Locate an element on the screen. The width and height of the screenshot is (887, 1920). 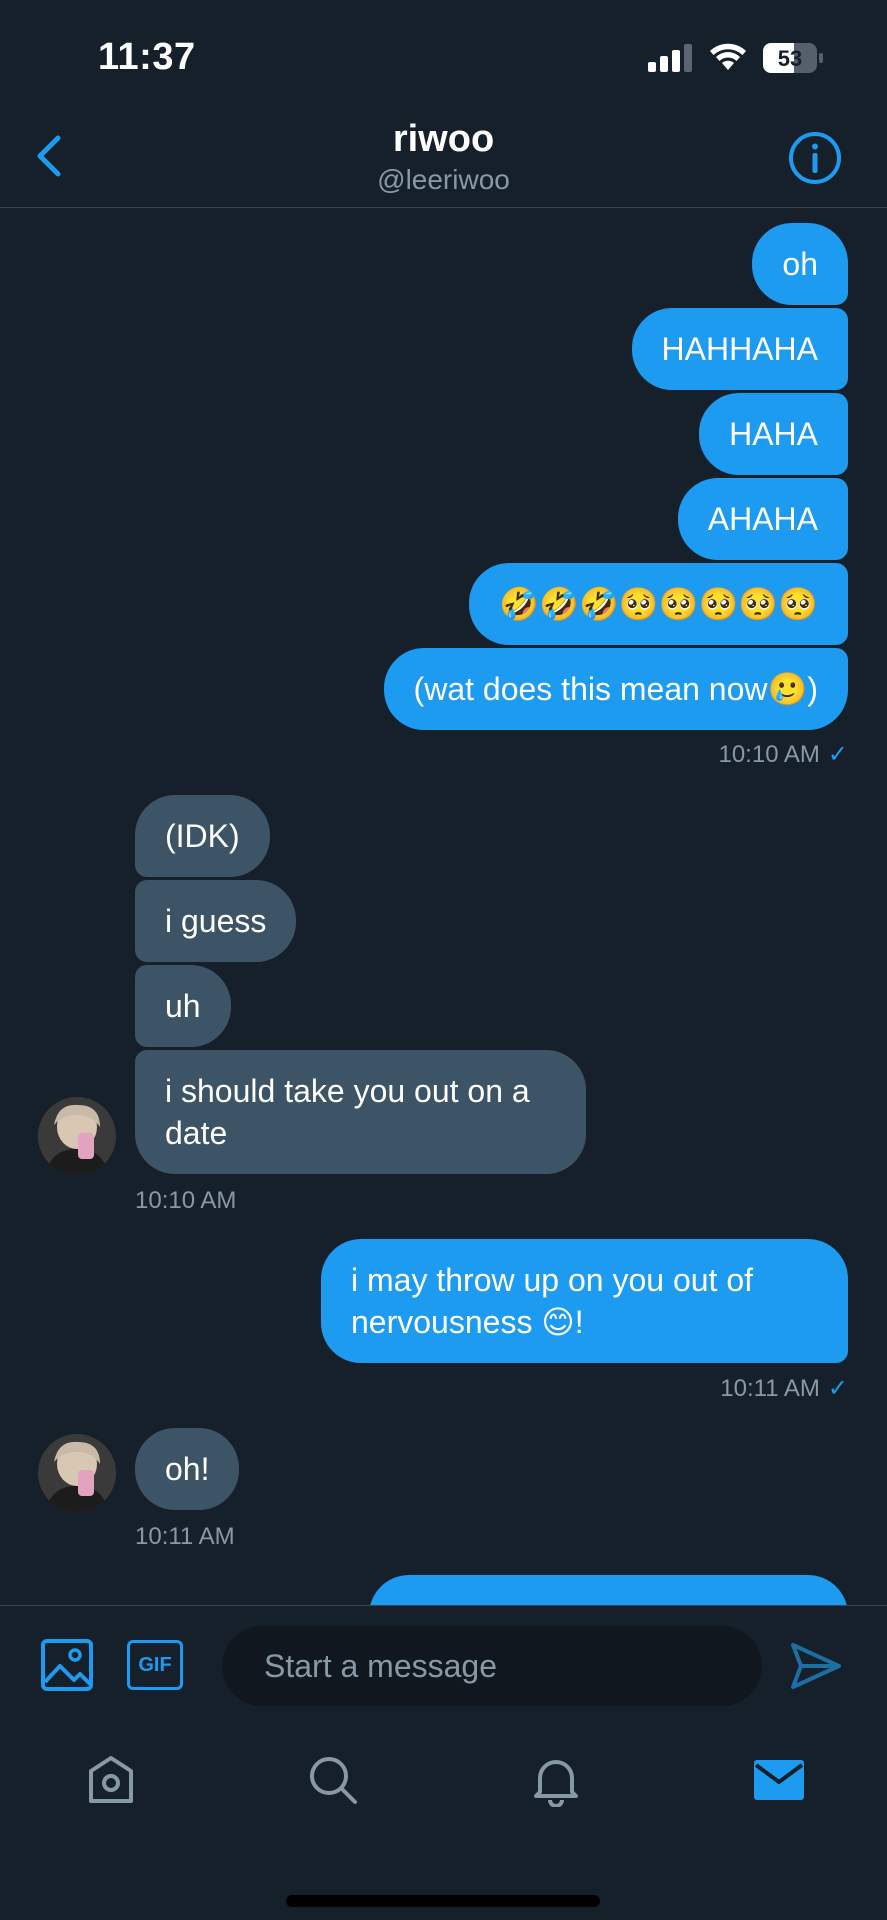
status-bar: 11:37 53 is located at coordinates (443, 55).